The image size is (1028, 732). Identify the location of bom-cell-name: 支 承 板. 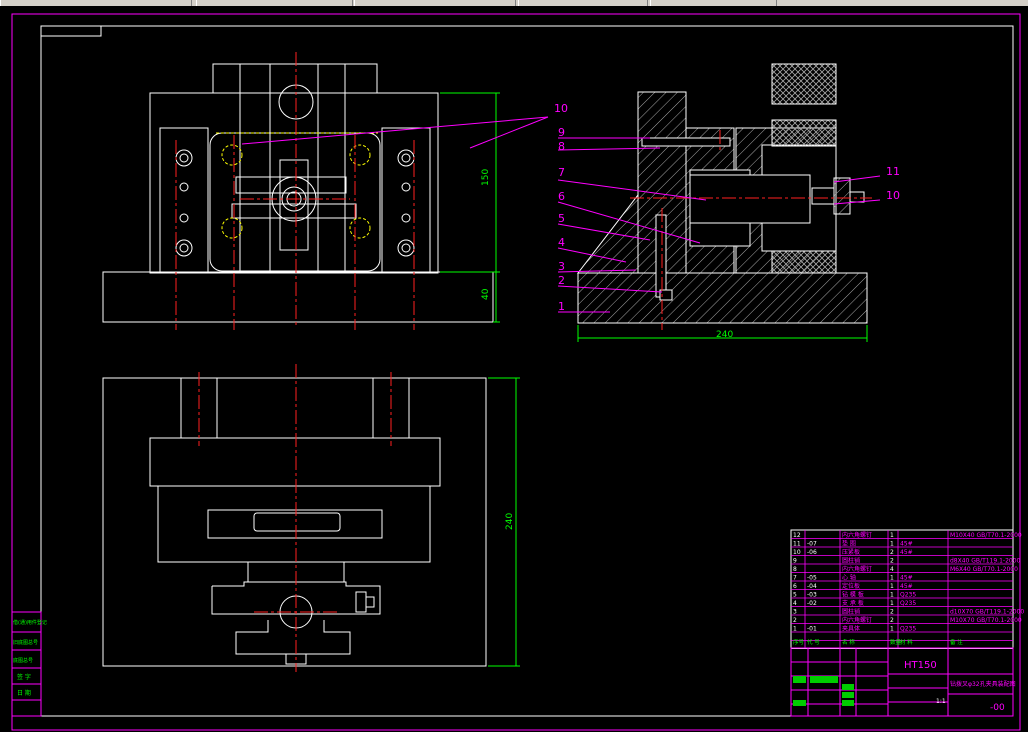
(853, 603).